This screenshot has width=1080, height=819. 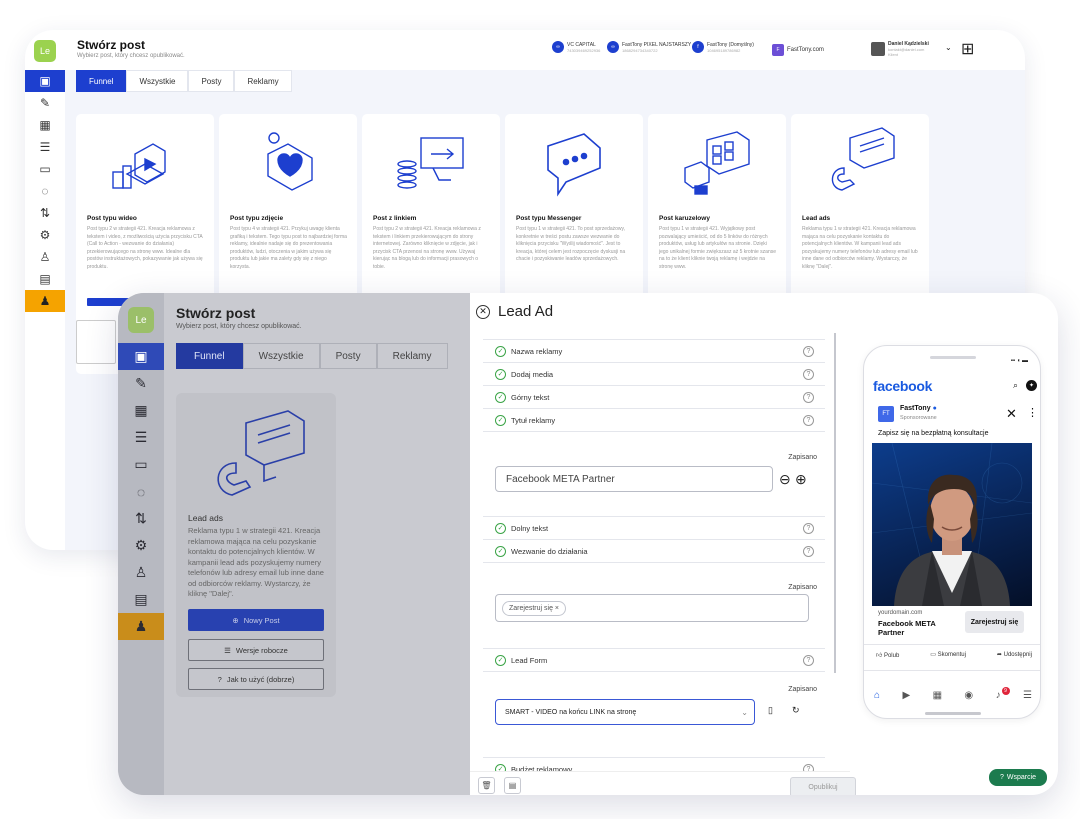 What do you see at coordinates (256, 620) in the screenshot?
I see `new-post-button: ⊕ Nowy Post` at bounding box center [256, 620].